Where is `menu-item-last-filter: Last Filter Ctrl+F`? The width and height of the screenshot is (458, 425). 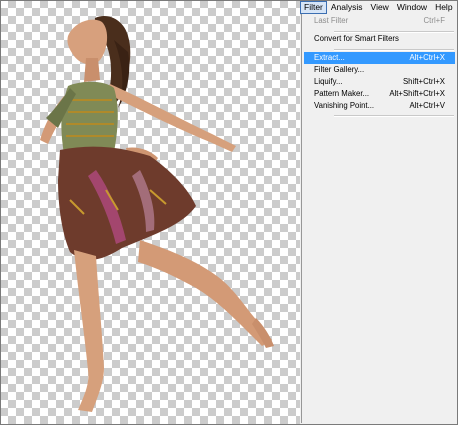
menu-item-last-filter: Last Filter Ctrl+F is located at coordinates (379, 21).